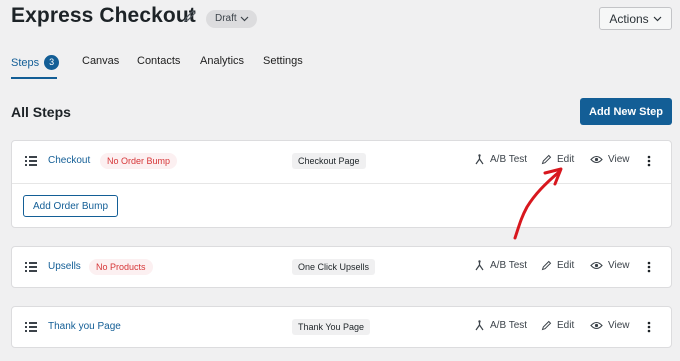 The width and height of the screenshot is (680, 361). Describe the element at coordinates (70, 206) in the screenshot. I see `add-order-bump-button: Add Order Bump` at that location.